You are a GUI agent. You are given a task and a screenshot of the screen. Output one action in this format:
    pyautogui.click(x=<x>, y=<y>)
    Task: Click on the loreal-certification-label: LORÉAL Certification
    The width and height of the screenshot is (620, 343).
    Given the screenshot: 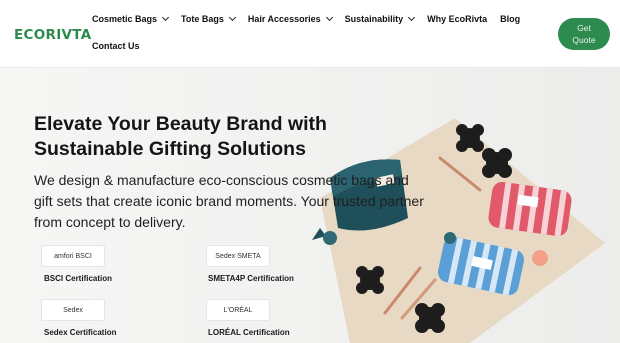 What is the action you would take?
    pyautogui.click(x=249, y=332)
    